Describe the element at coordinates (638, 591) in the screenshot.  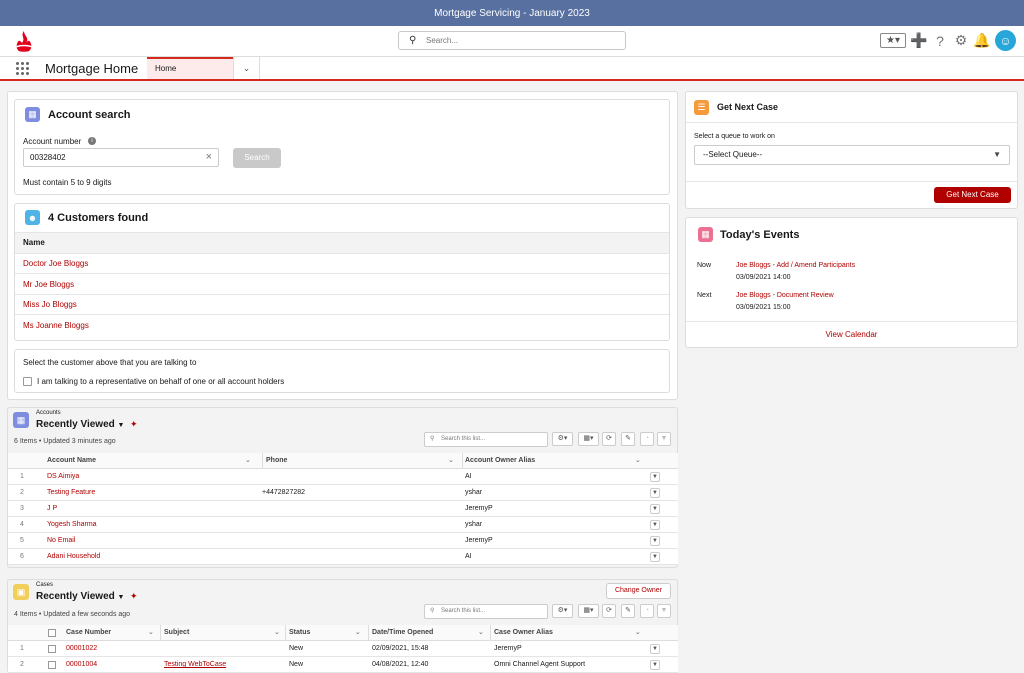
I see `change-owner-button: Change Owner` at that location.